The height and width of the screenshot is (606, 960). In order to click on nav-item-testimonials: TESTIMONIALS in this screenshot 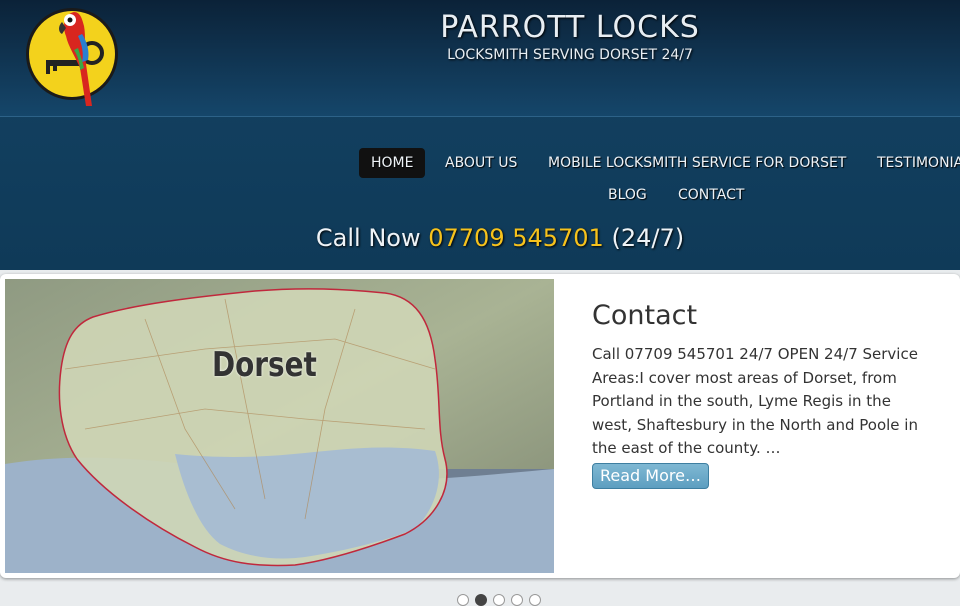, I will do `click(912, 163)`.